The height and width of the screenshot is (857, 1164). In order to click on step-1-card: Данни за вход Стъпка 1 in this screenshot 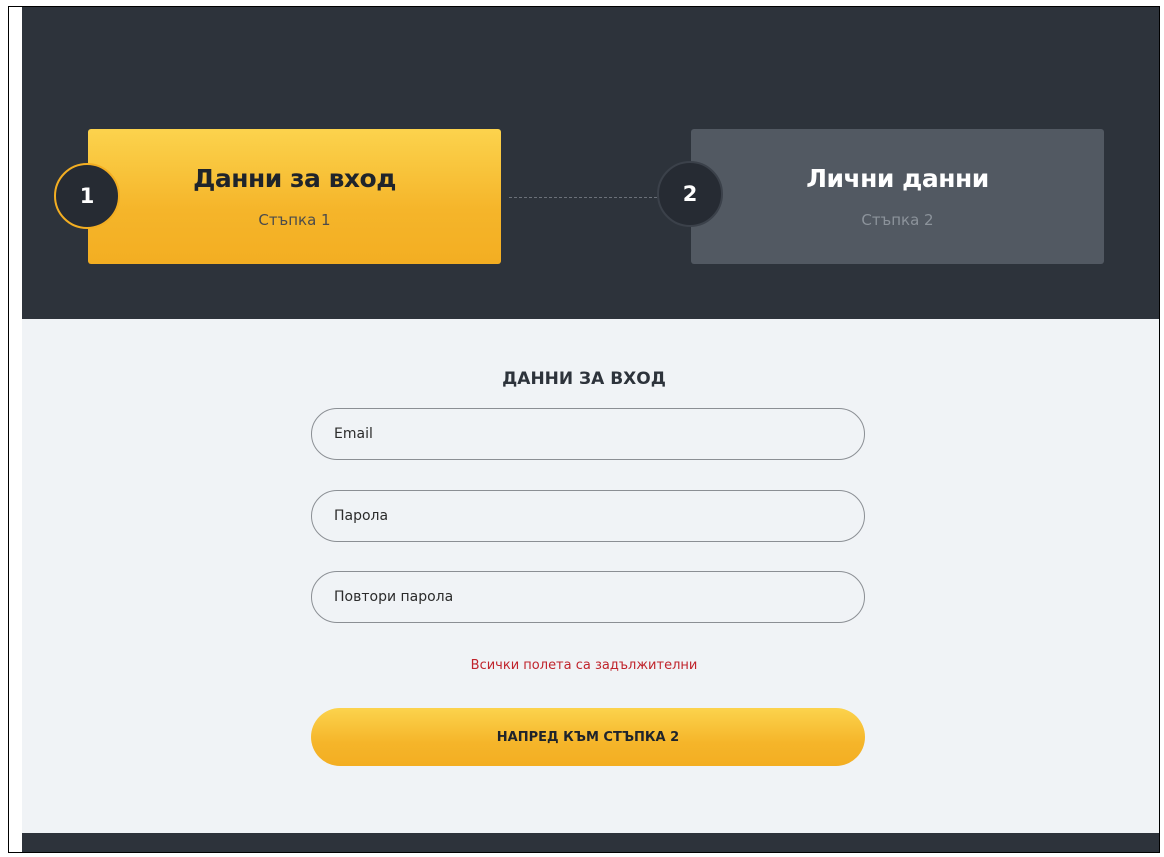, I will do `click(294, 196)`.